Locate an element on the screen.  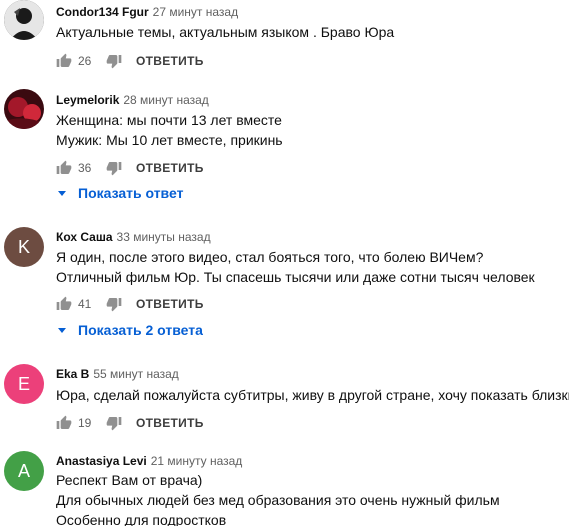
avatar: A is located at coordinates (24, 471).